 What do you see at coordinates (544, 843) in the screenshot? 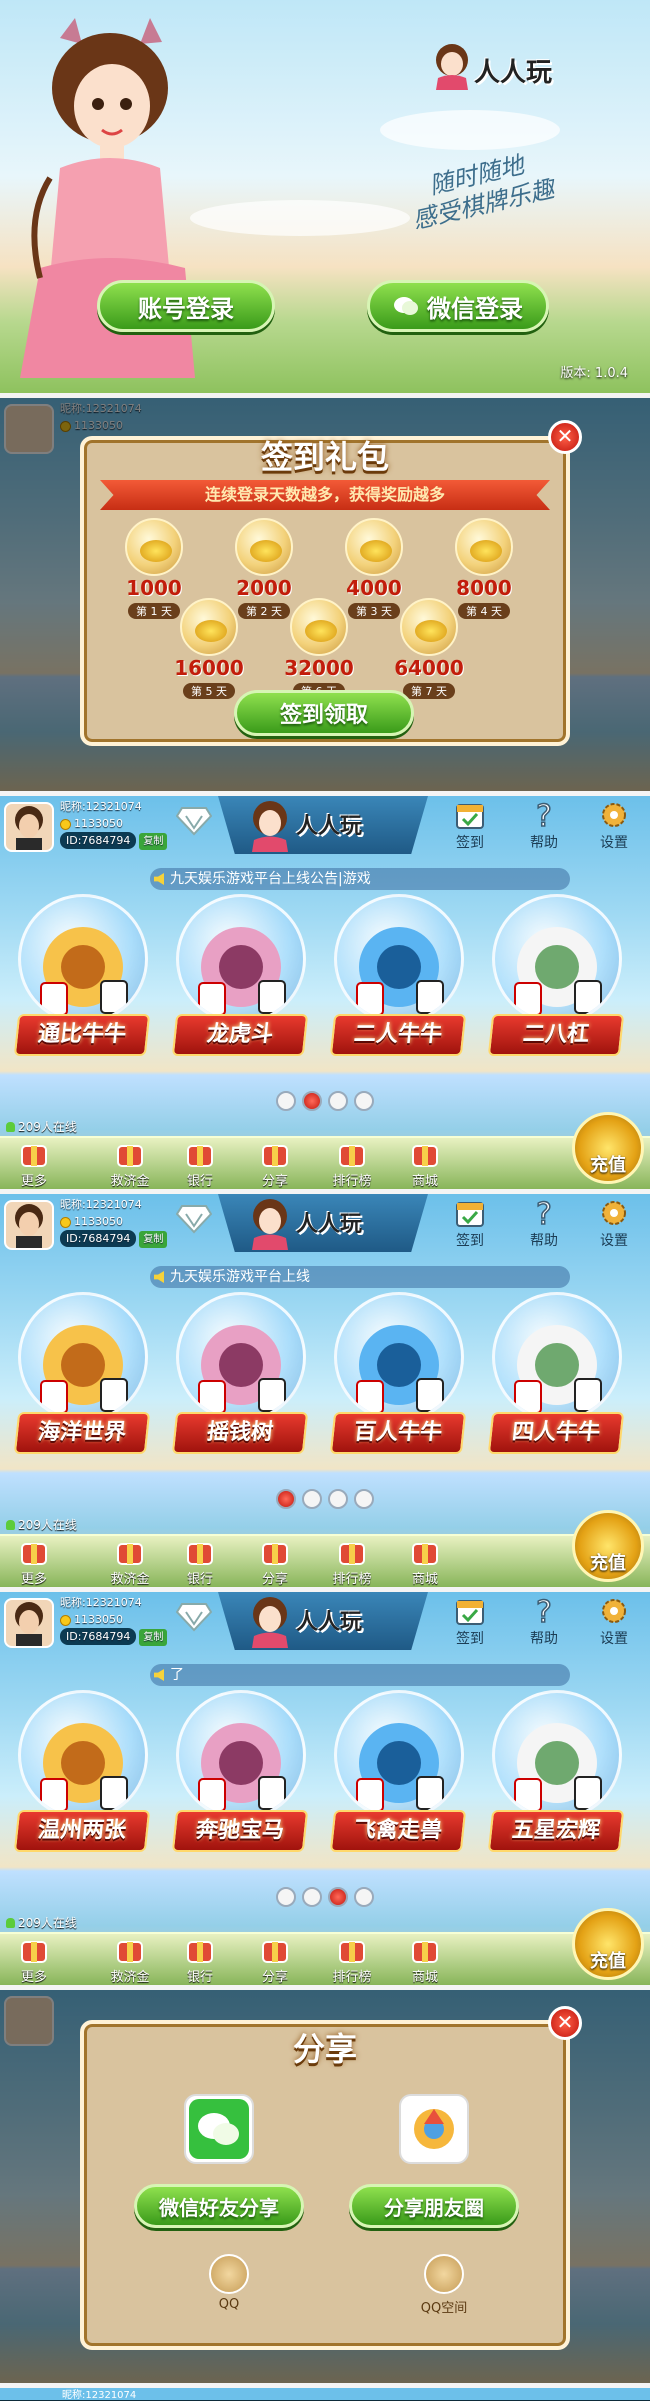
I see `help-label: 帮助` at bounding box center [544, 843].